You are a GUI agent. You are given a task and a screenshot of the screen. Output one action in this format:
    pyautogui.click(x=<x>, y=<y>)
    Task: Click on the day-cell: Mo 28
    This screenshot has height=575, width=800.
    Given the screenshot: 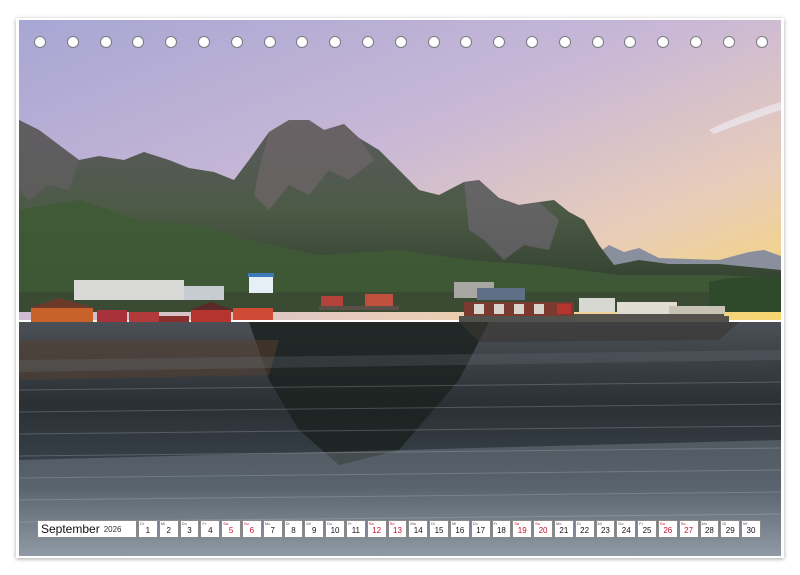 What is the action you would take?
    pyautogui.click(x=709, y=529)
    